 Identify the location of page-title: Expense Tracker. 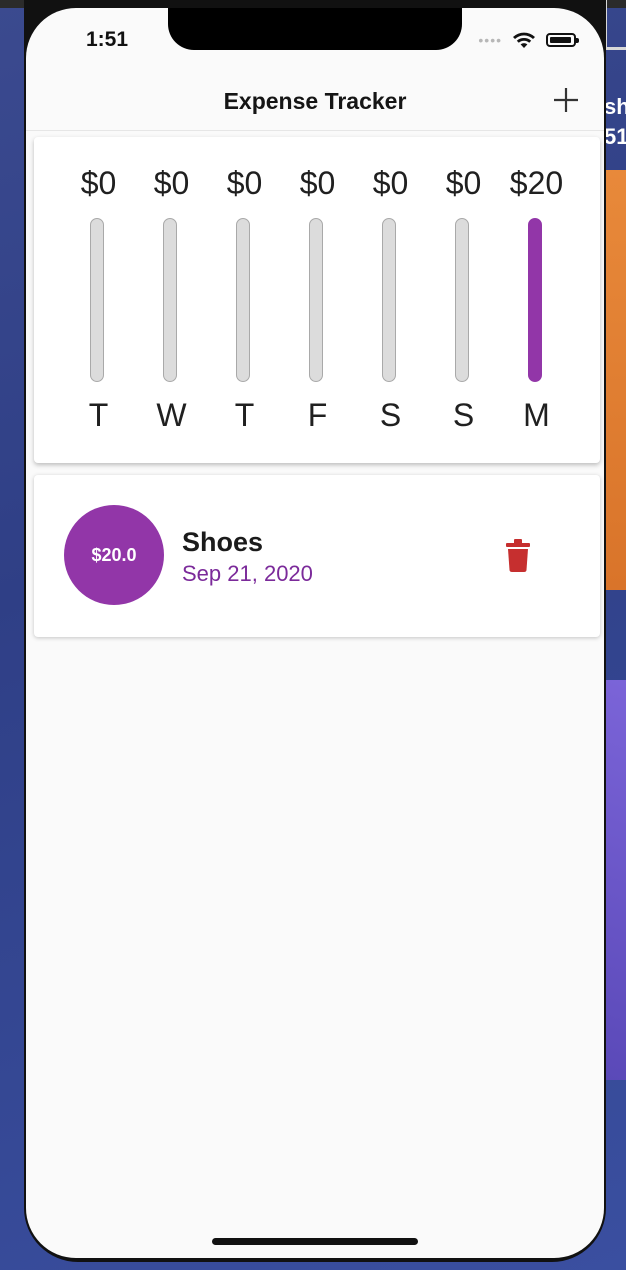
(315, 101).